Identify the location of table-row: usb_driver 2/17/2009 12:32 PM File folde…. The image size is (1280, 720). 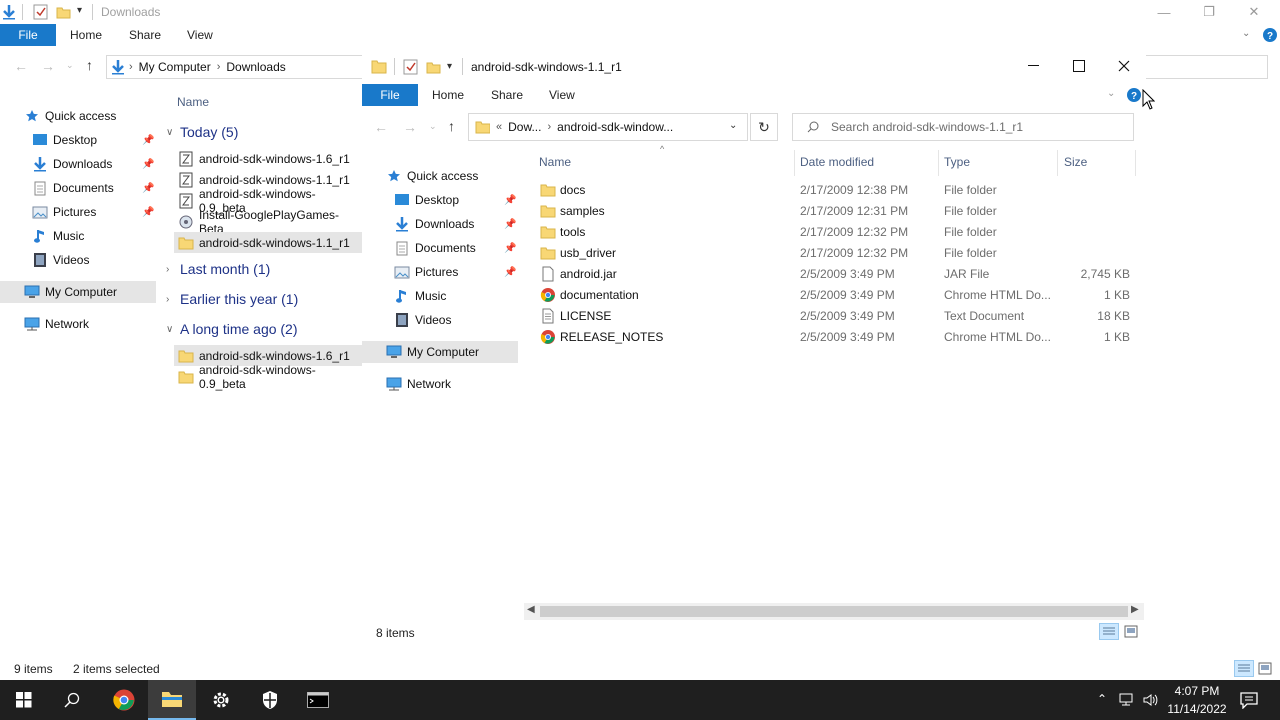
(834, 253).